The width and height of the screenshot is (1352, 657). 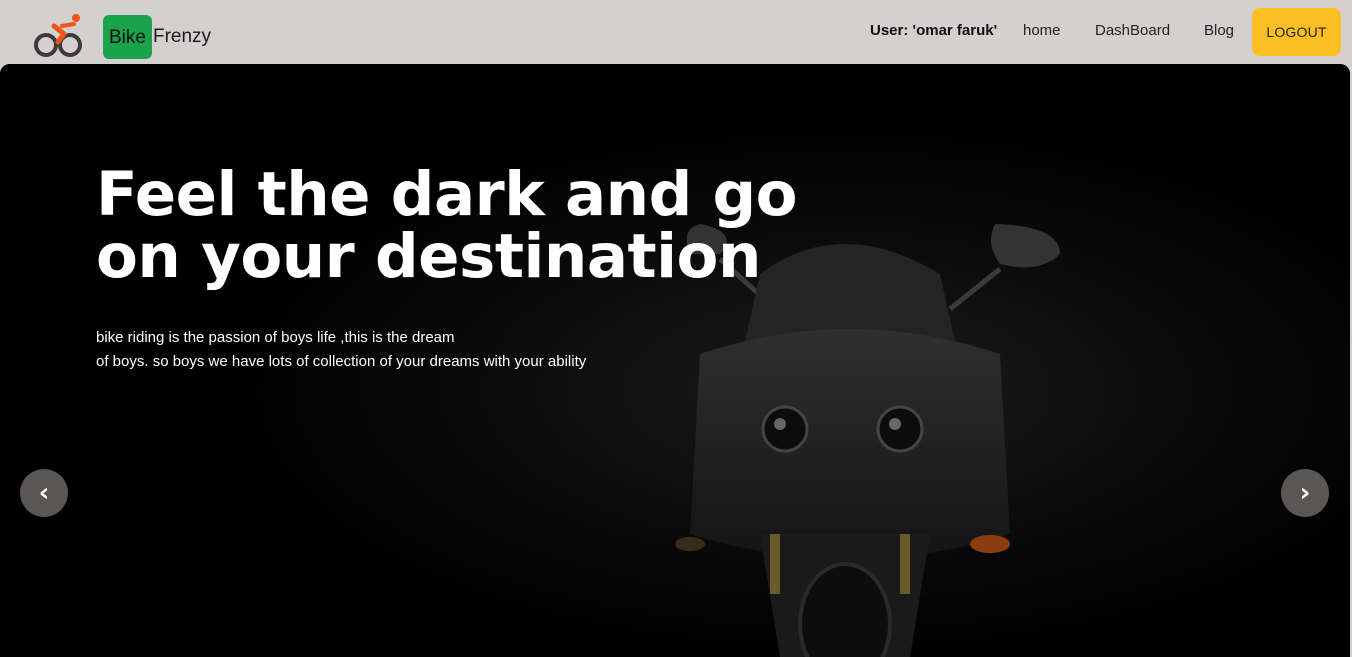 What do you see at coordinates (182, 36) in the screenshot?
I see `brand-name: Frenzy` at bounding box center [182, 36].